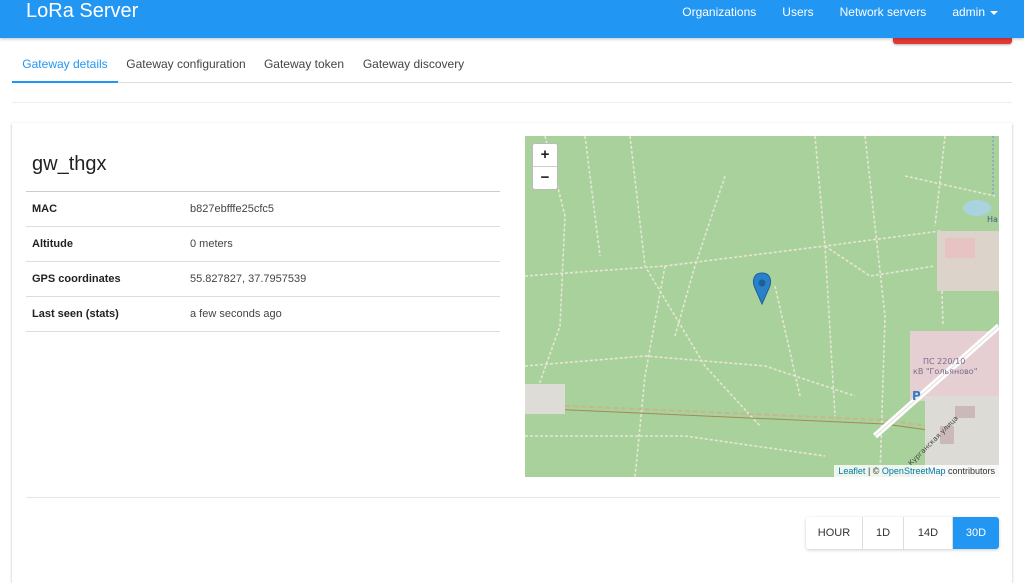 The height and width of the screenshot is (583, 1024). I want to click on zoom-out-button: −, so click(545, 177).